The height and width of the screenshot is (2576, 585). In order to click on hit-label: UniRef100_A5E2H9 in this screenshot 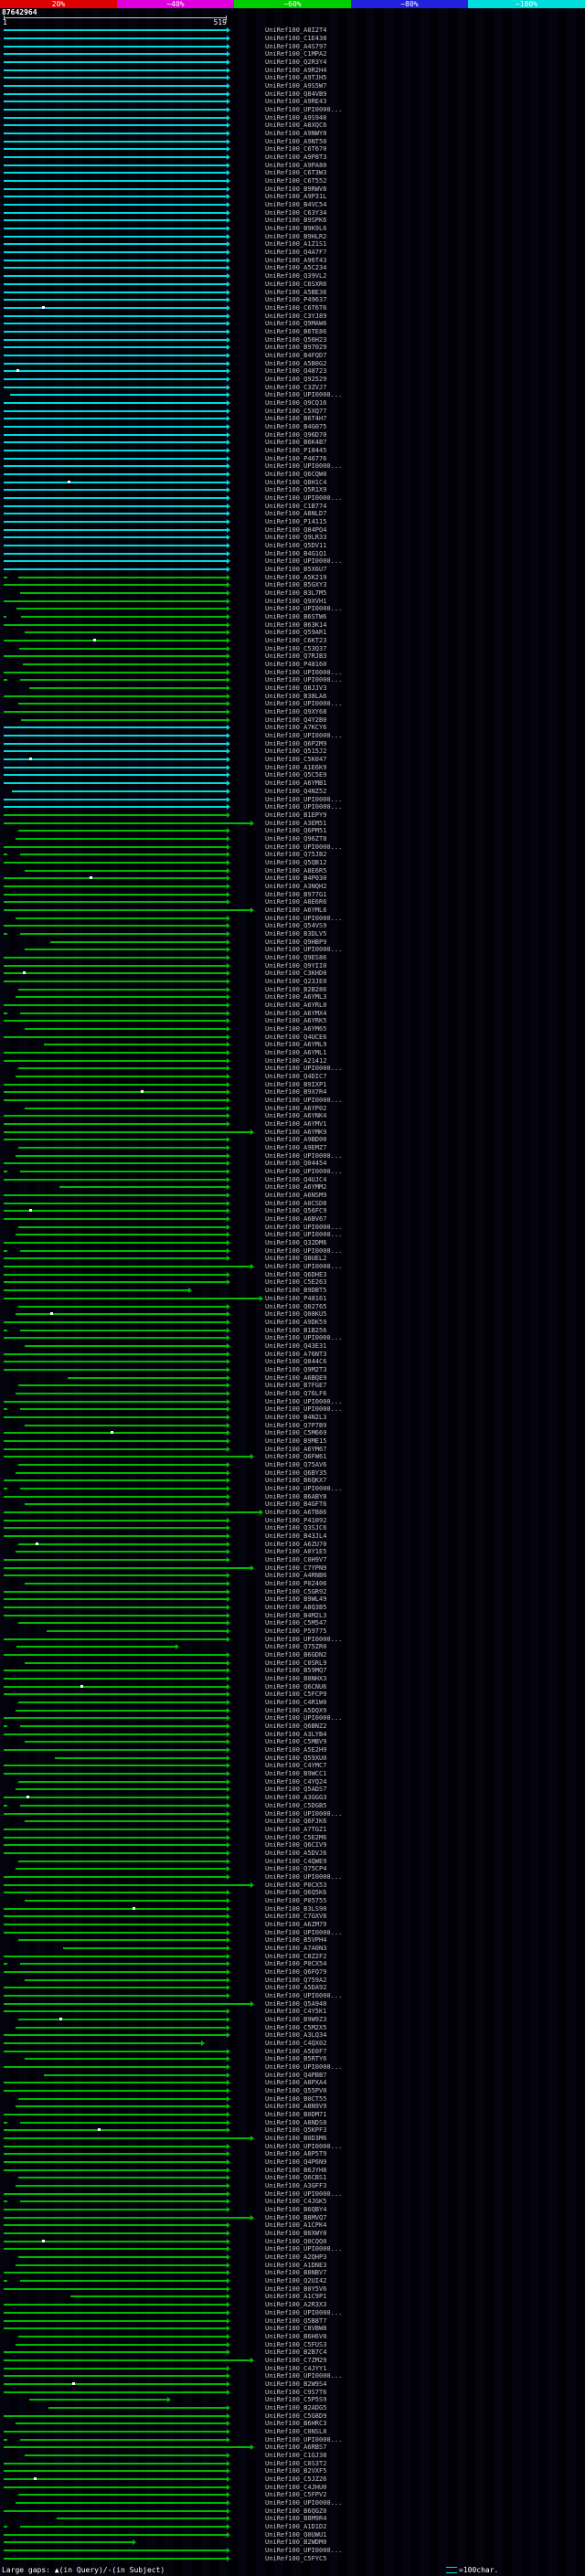, I will do `click(296, 1750)`.